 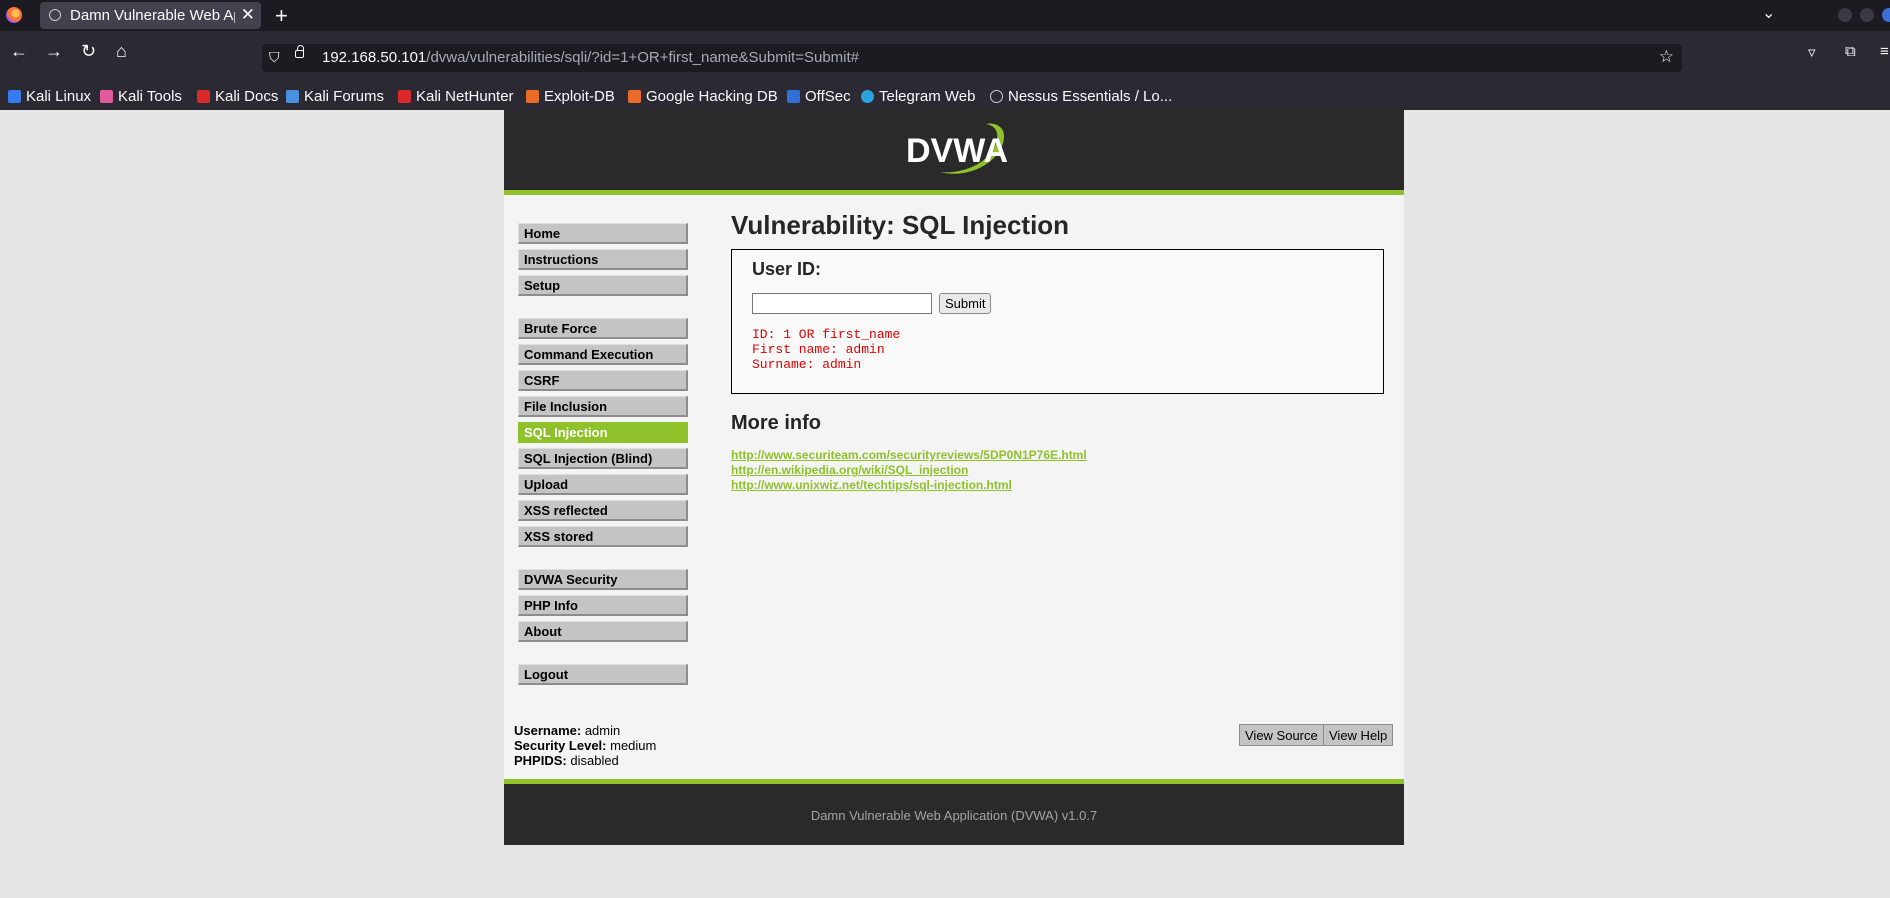 I want to click on url-host: 192.168.50.101, so click(x=374, y=57).